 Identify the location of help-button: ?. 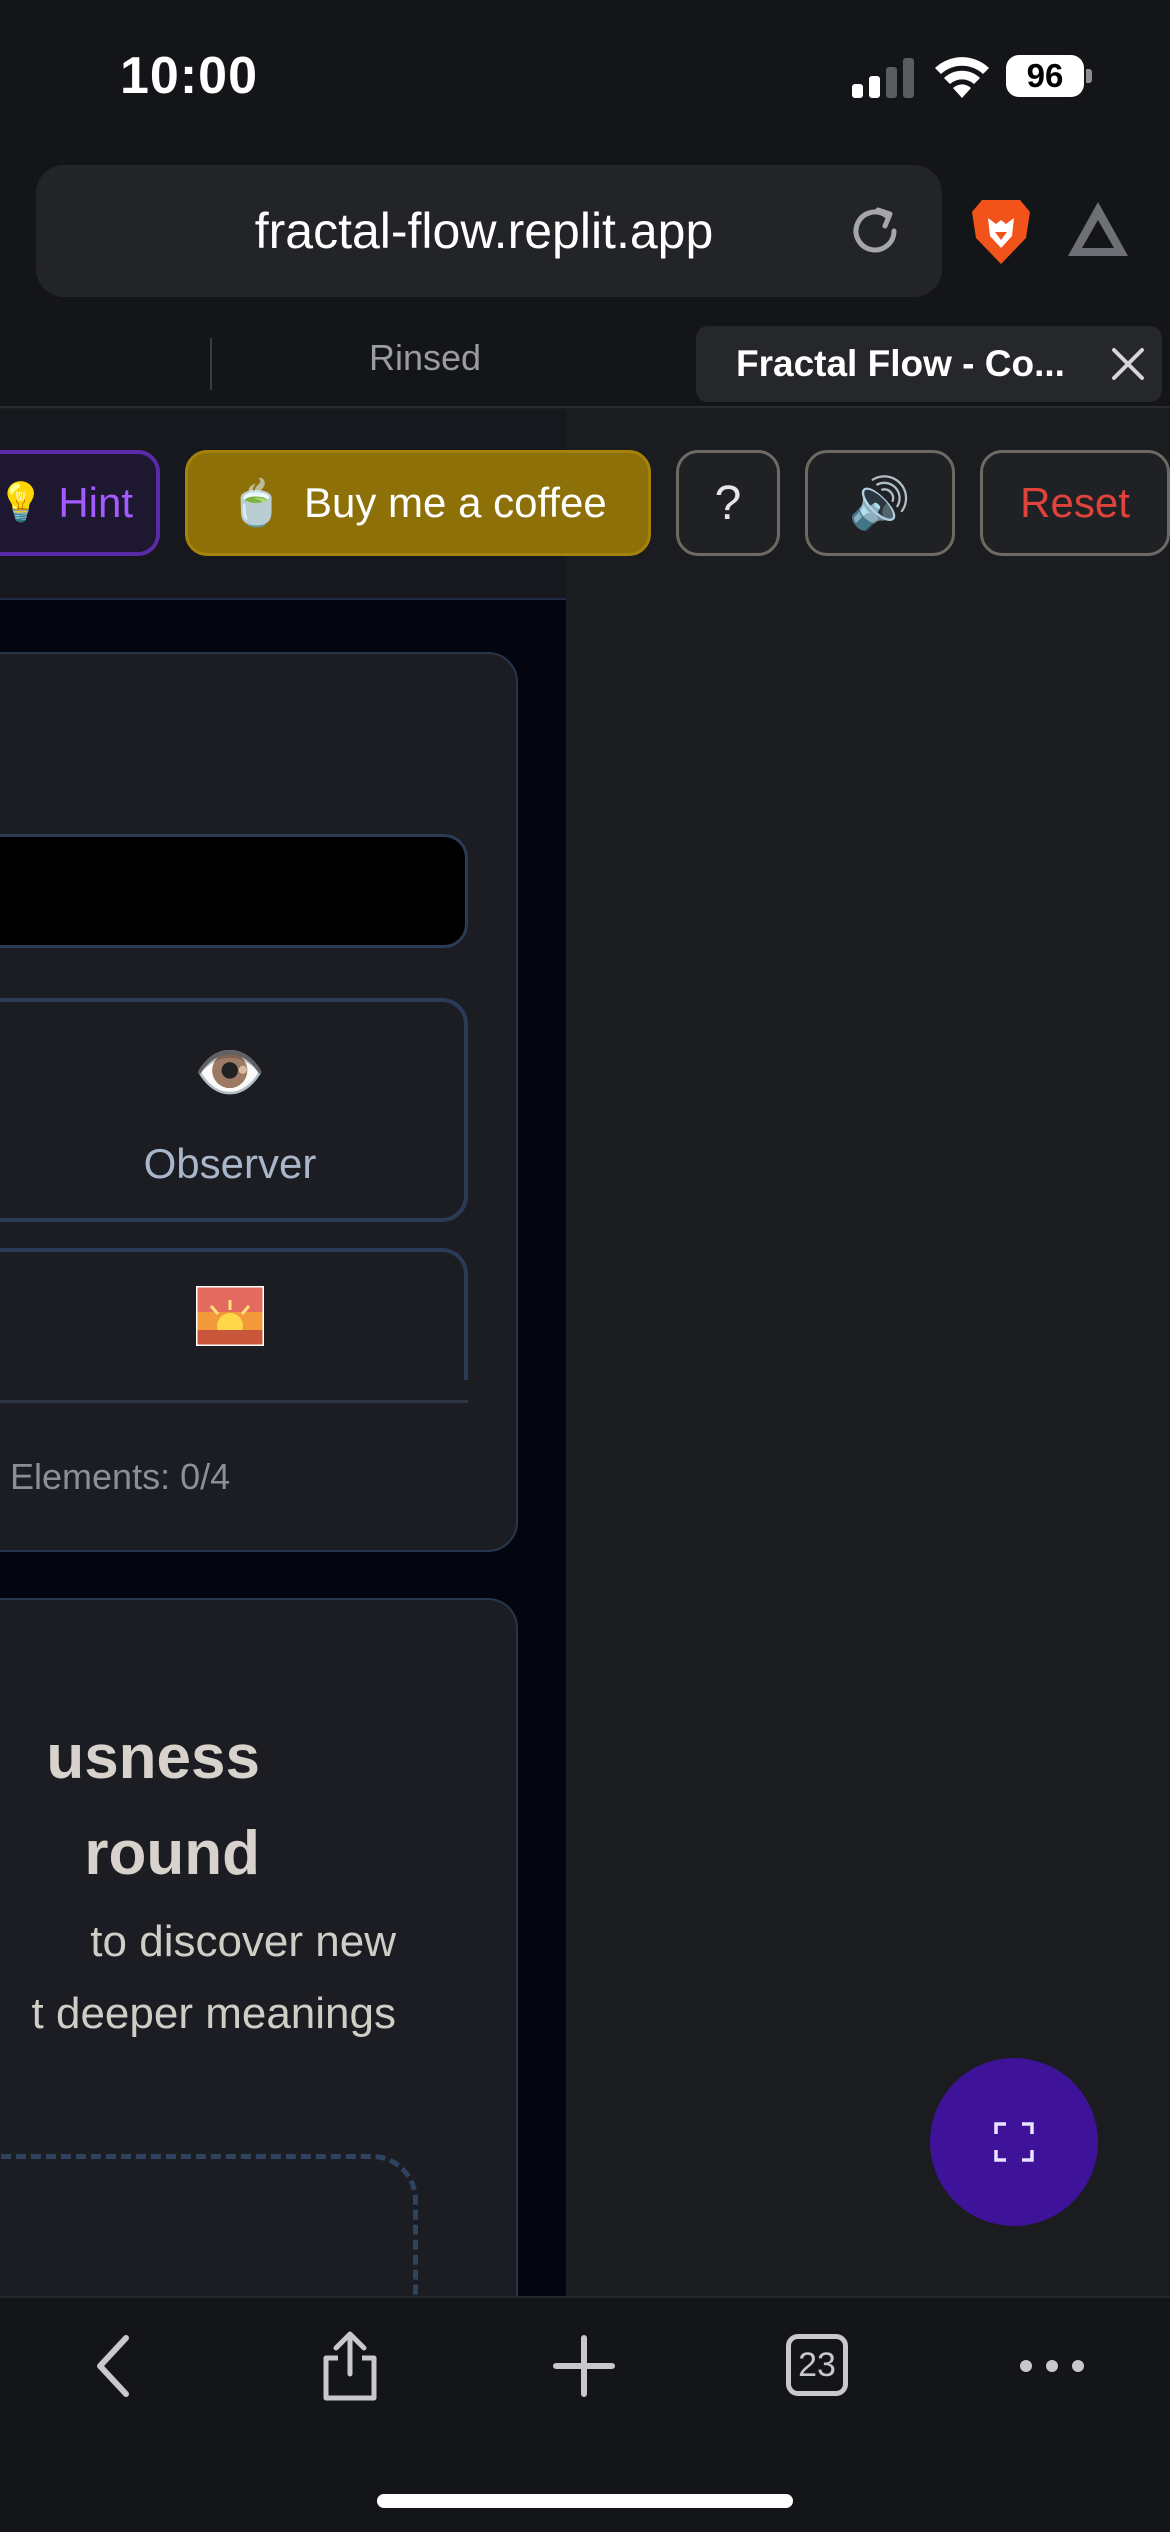
(728, 503).